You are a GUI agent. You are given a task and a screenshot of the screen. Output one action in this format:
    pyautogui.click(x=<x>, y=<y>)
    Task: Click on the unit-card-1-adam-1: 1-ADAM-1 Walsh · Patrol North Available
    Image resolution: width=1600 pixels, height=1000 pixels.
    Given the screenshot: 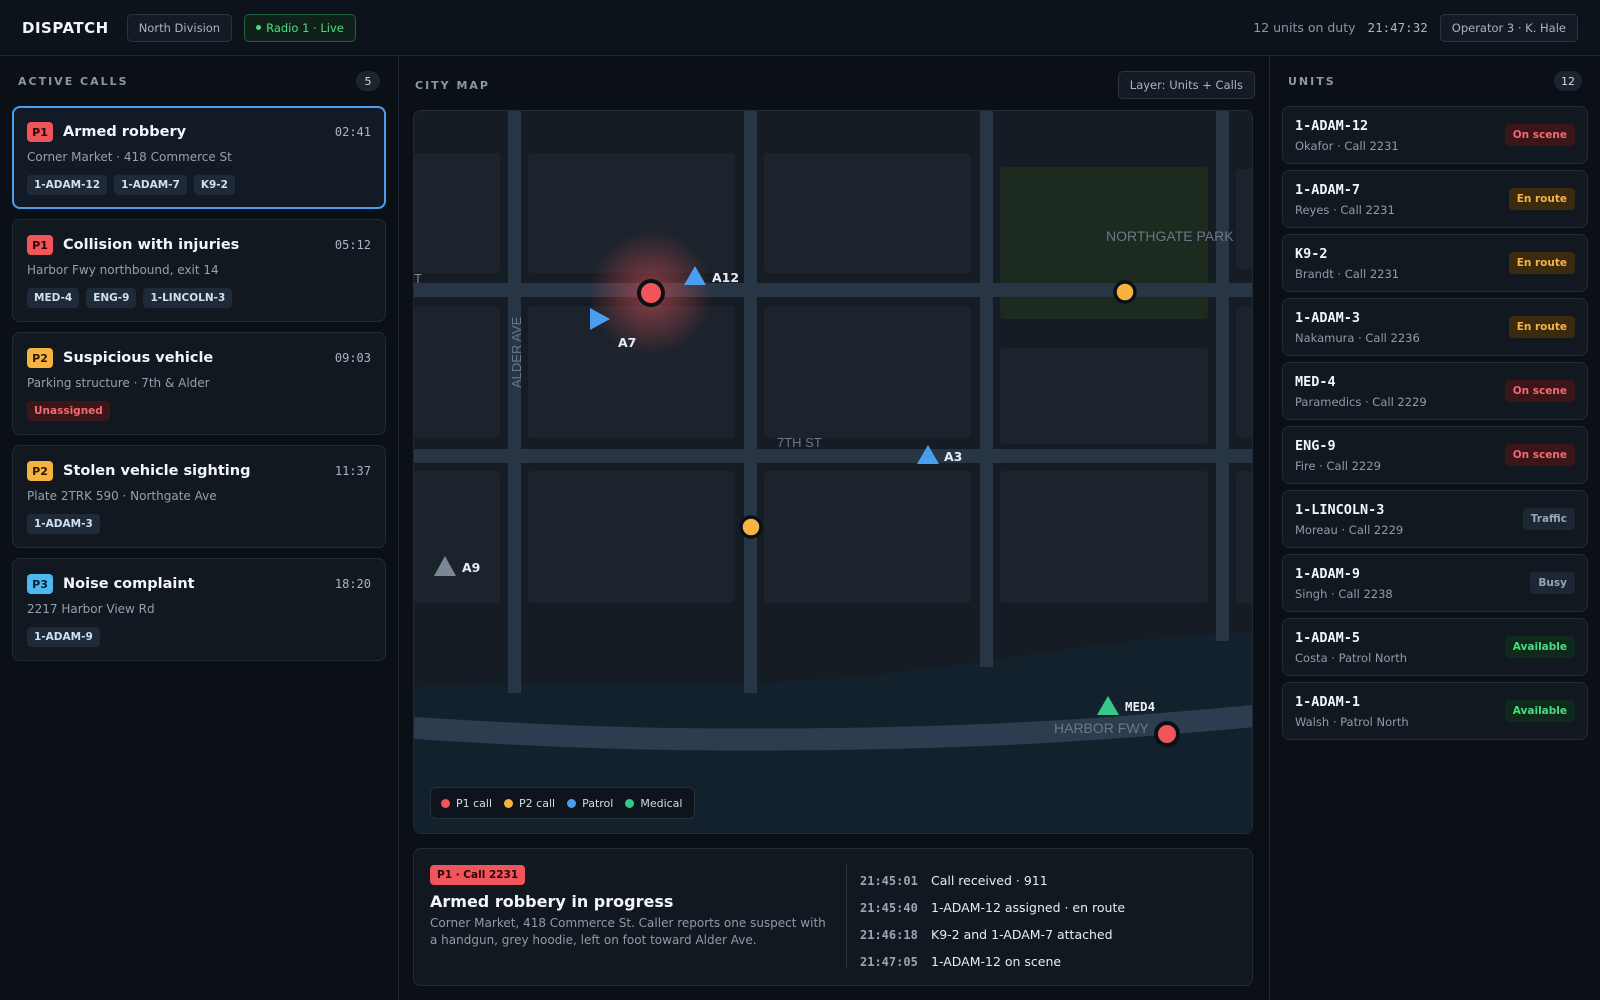 What is the action you would take?
    pyautogui.click(x=1435, y=711)
    